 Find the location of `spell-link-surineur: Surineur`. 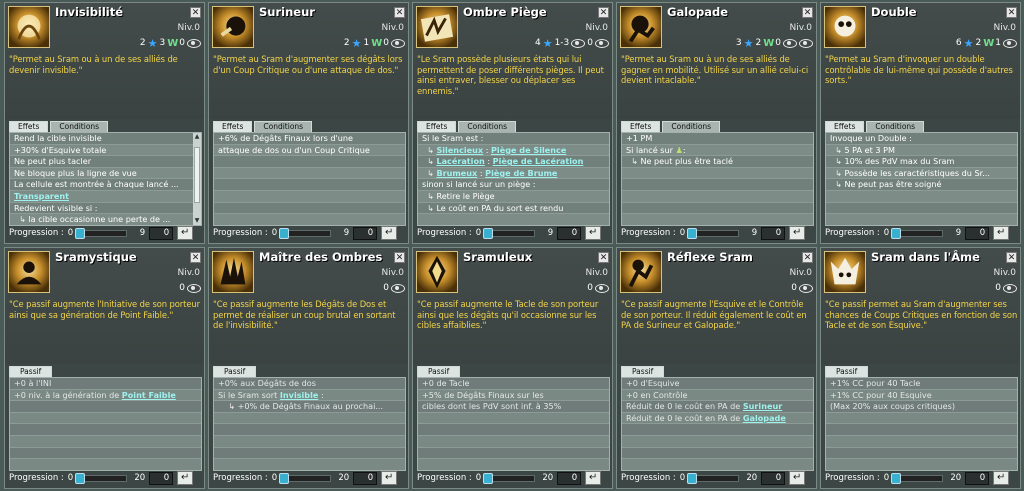

spell-link-surineur: Surineur is located at coordinates (762, 406).